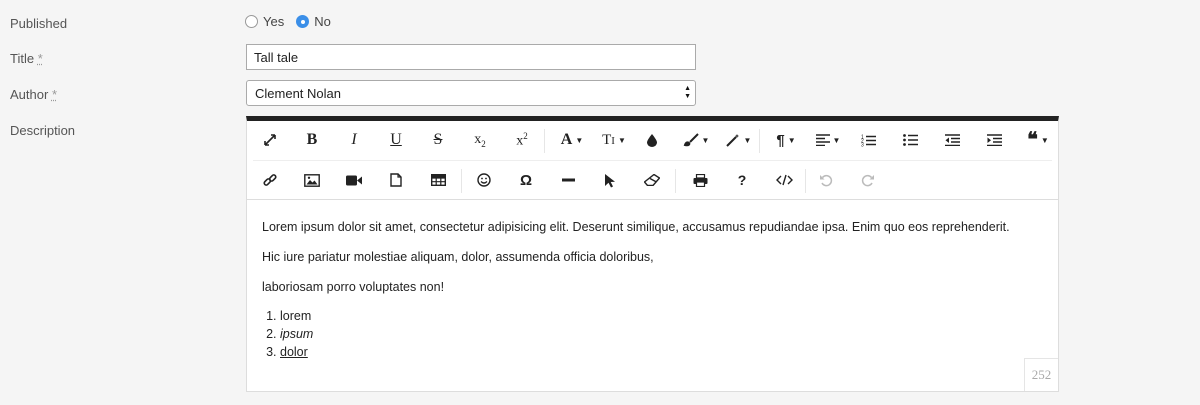  What do you see at coordinates (39, 23) in the screenshot?
I see `published-label: Published` at bounding box center [39, 23].